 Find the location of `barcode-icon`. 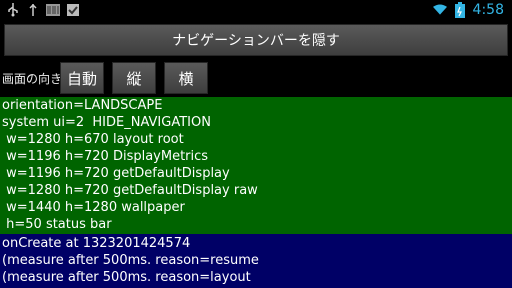

barcode-icon is located at coordinates (53, 10).